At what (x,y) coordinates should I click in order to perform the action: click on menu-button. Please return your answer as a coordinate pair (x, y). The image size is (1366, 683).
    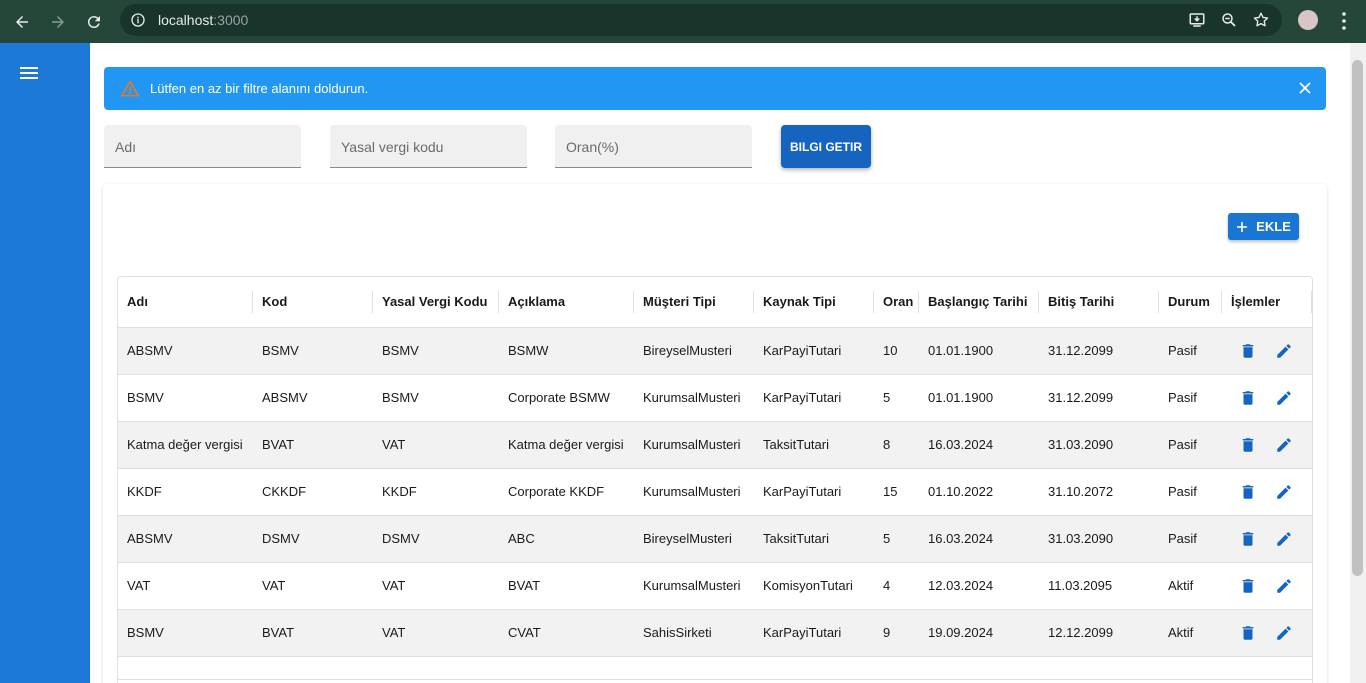
    Looking at the image, I should click on (29, 73).